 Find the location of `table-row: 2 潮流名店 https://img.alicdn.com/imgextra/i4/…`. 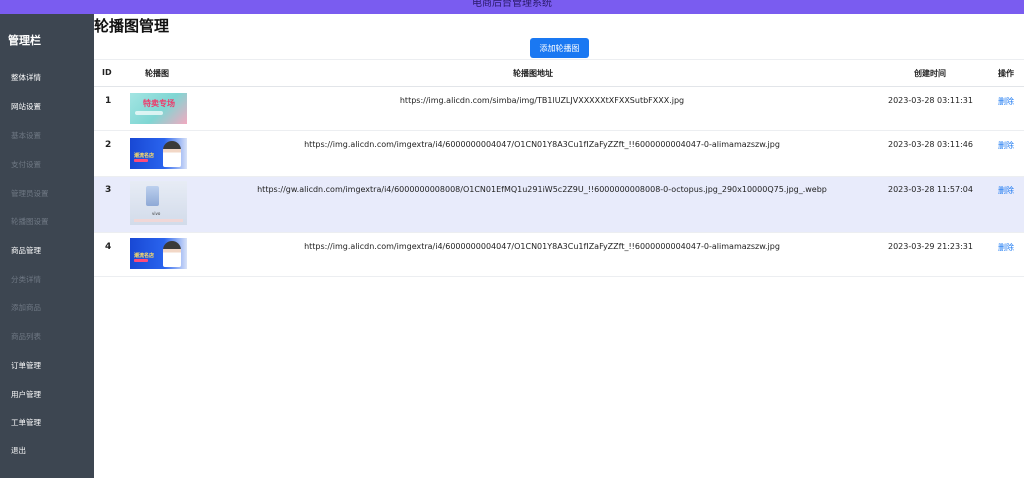

table-row: 2 潮流名店 https://img.alicdn.com/imgextra/i4/… is located at coordinates (559, 154).